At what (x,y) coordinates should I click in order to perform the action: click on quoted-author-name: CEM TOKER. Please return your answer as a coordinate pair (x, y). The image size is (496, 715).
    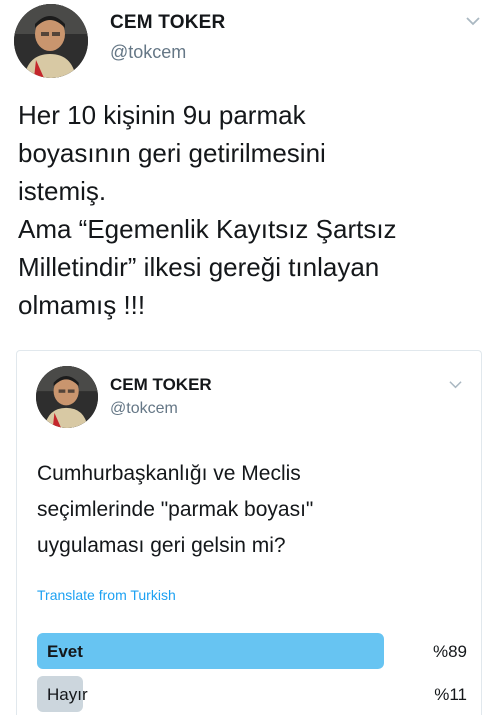
    Looking at the image, I should click on (161, 385).